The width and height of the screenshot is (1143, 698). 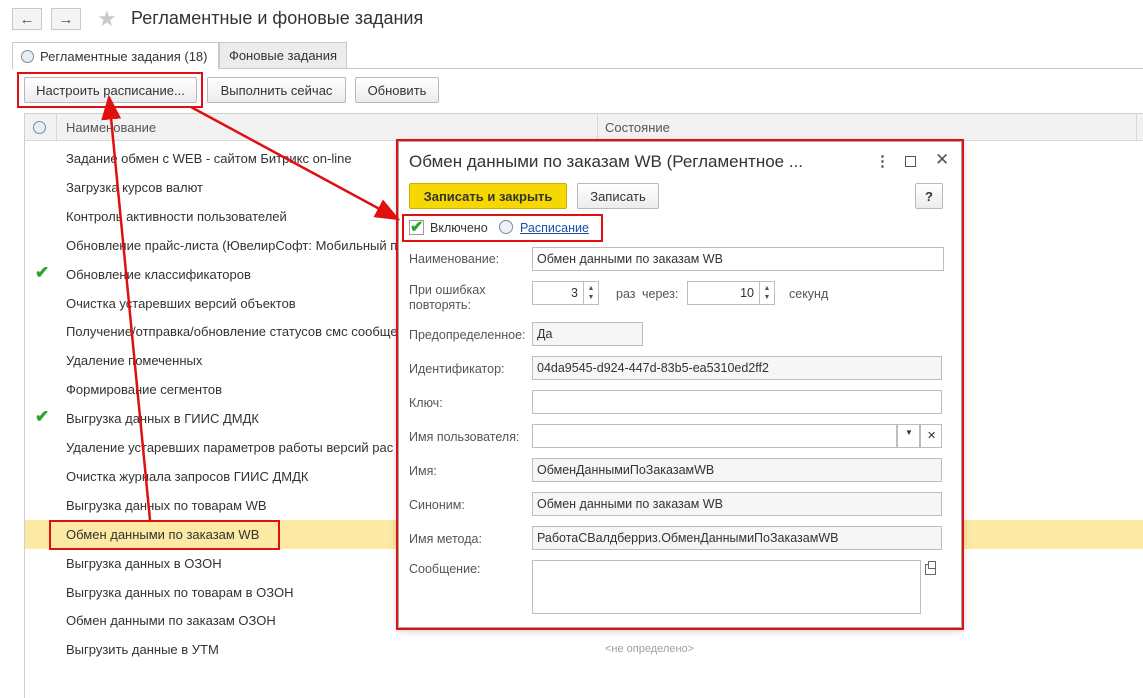 I want to click on clock-icon, so click(x=27, y=56).